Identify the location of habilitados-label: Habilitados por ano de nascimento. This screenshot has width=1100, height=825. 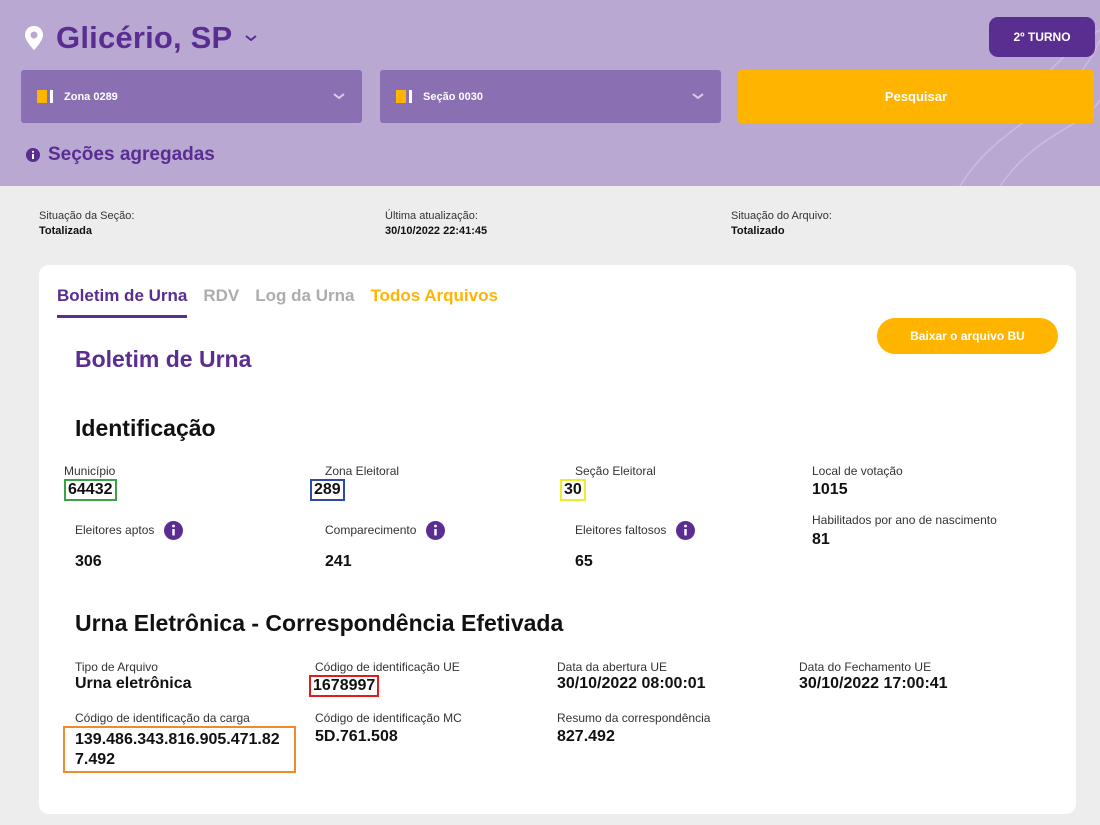
(904, 520).